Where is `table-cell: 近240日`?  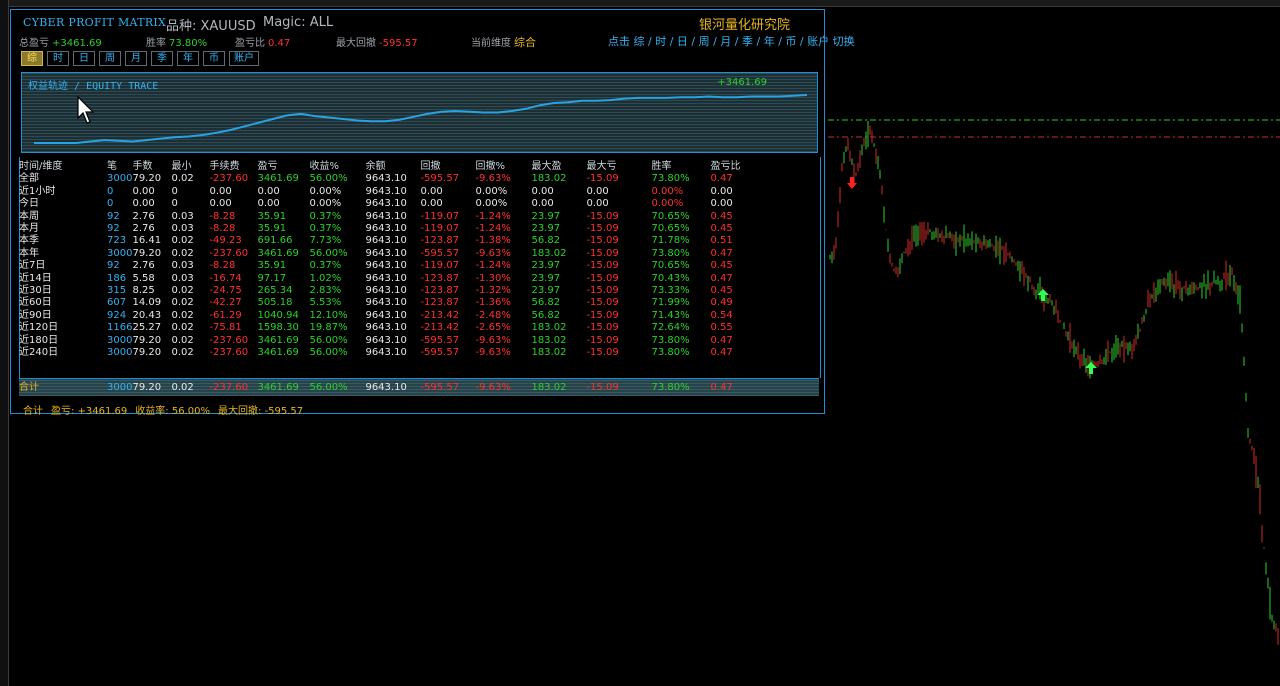 table-cell: 近240日 is located at coordinates (39, 353).